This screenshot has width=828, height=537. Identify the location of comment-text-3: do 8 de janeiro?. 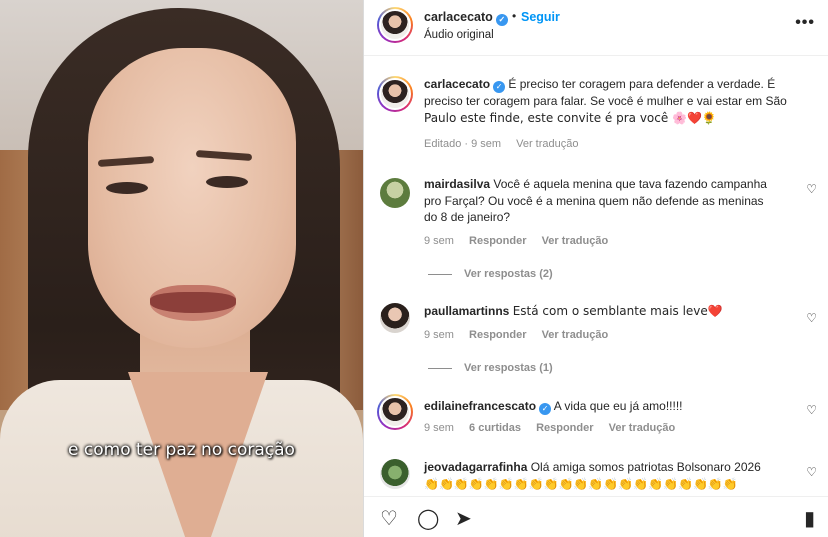
(467, 217).